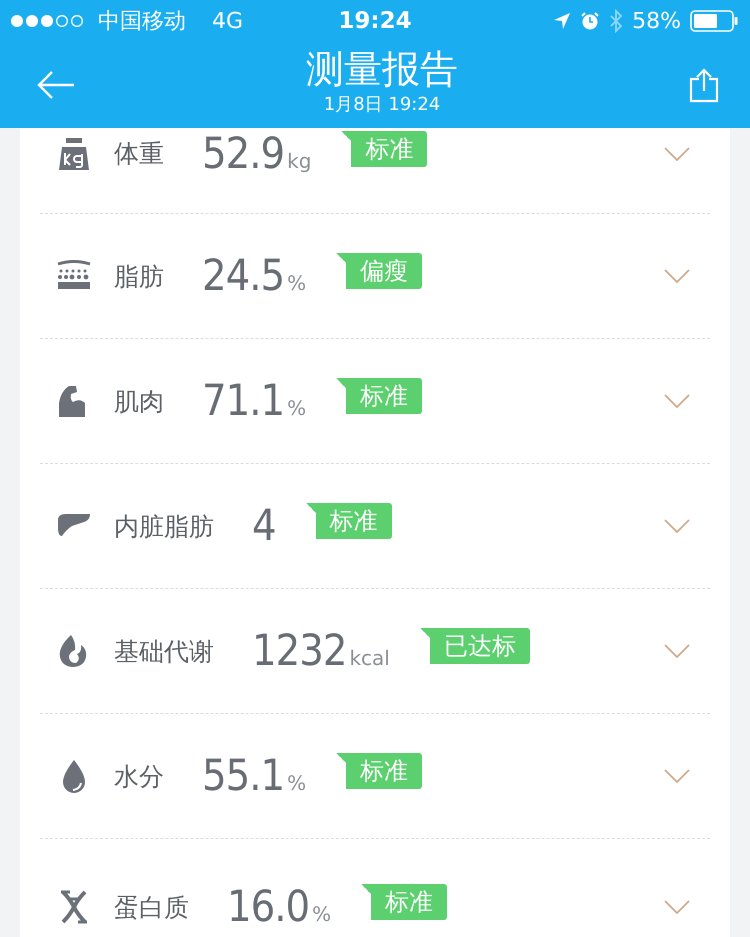 Image resolution: width=750 pixels, height=937 pixels. Describe the element at coordinates (139, 402) in the screenshot. I see `metric-name: 肌肉` at that location.